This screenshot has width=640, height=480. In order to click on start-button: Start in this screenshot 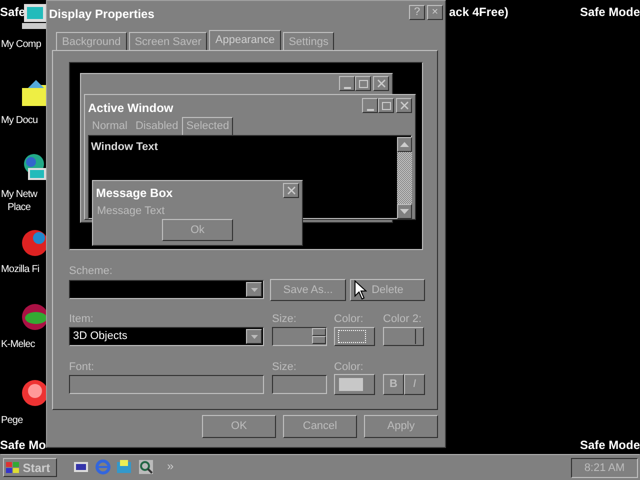, I will do `click(30, 467)`.